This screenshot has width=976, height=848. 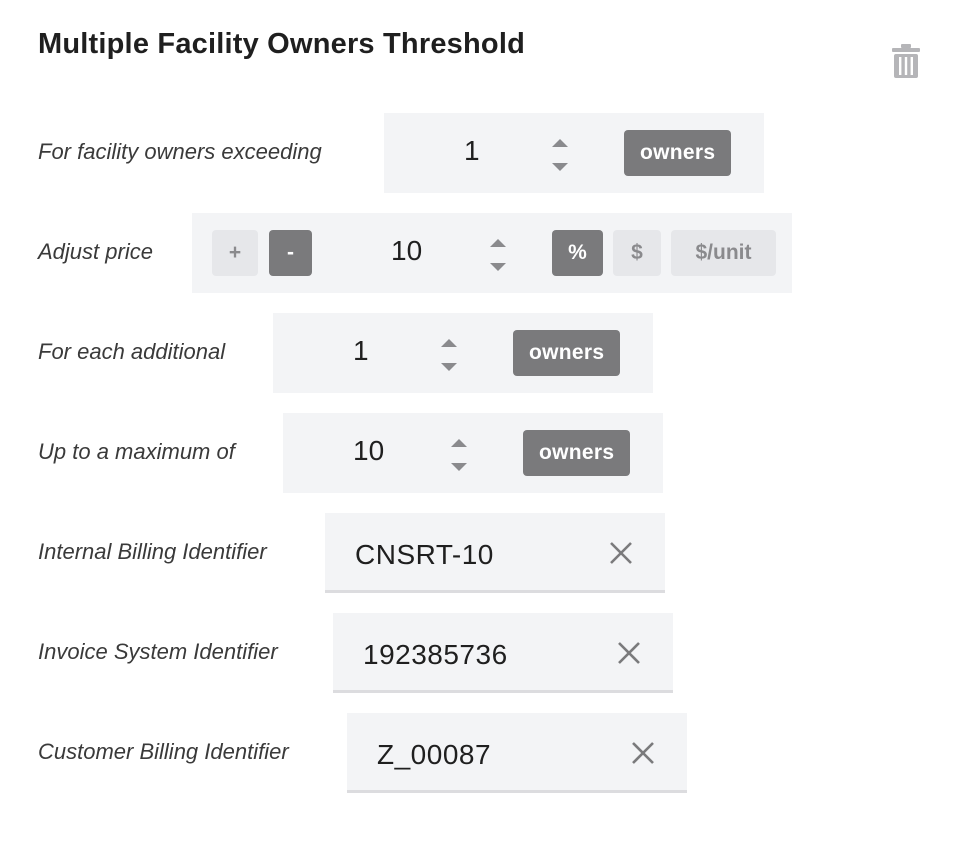 What do you see at coordinates (158, 651) in the screenshot?
I see `invoice-system-label: Invoice System Identifier` at bounding box center [158, 651].